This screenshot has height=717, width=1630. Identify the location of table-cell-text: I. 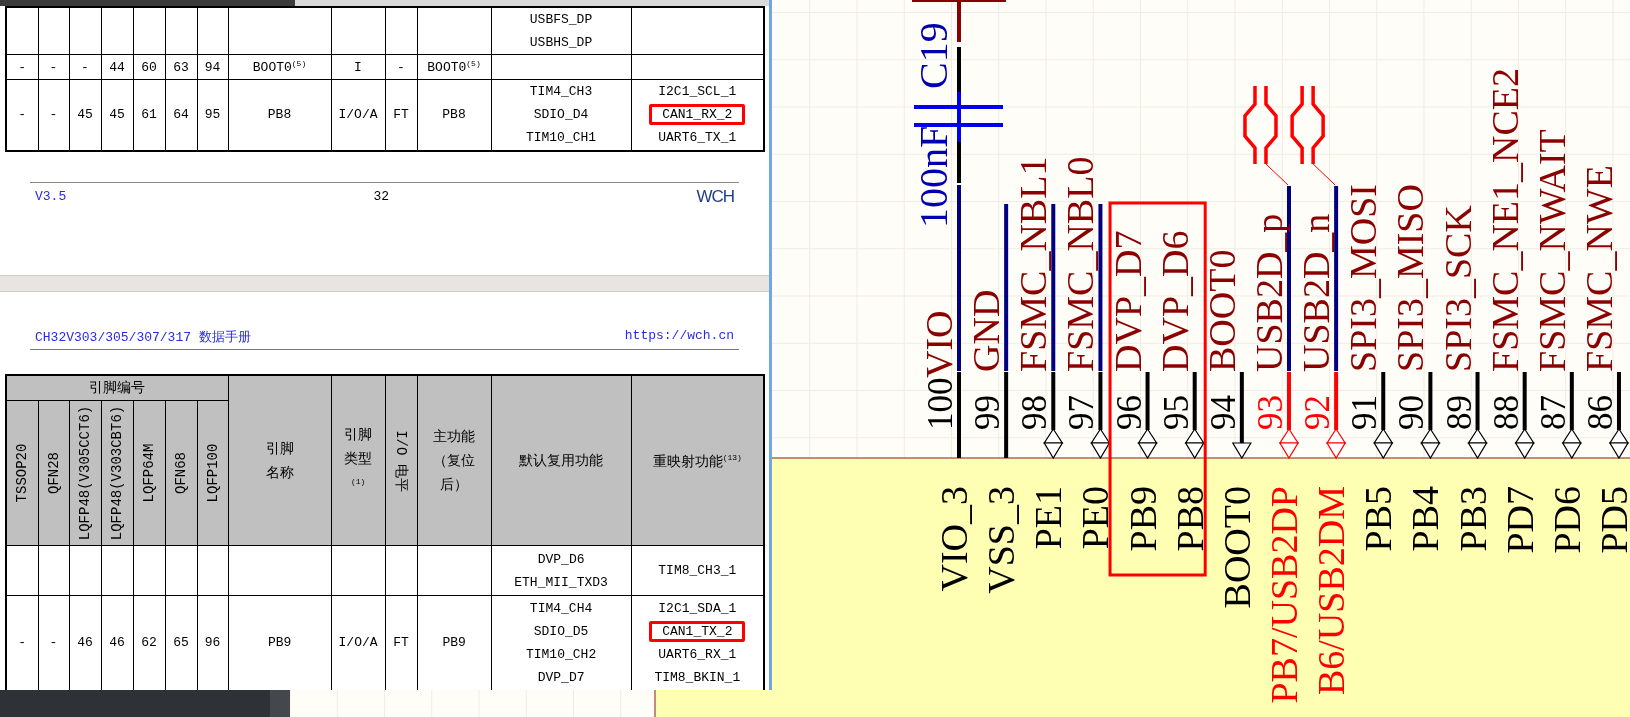
(358, 67).